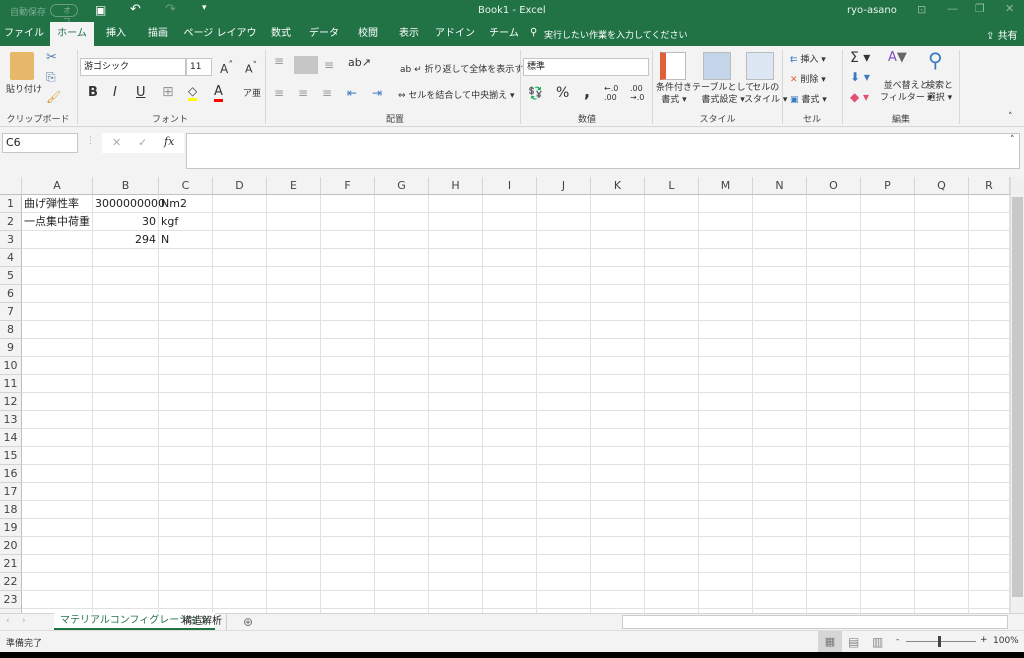 Image resolution: width=1024 pixels, height=658 pixels. I want to click on cell-P13, so click(888, 420).